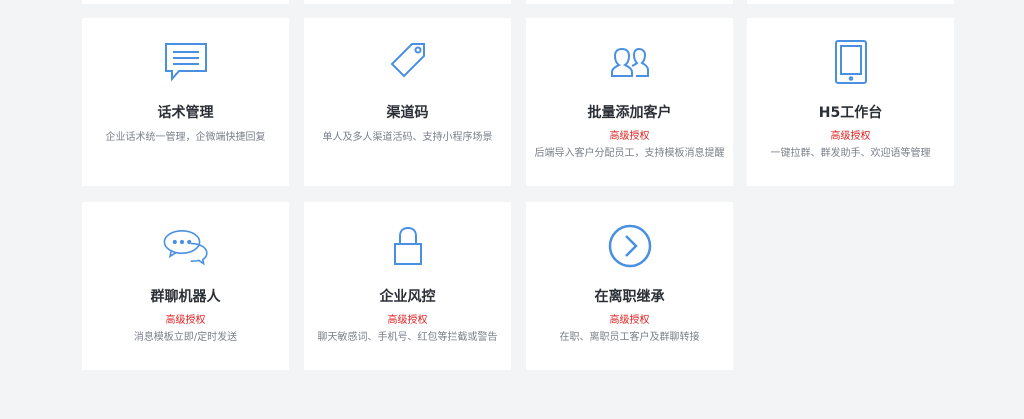  What do you see at coordinates (407, 297) in the screenshot?
I see `card-title: 企业风控` at bounding box center [407, 297].